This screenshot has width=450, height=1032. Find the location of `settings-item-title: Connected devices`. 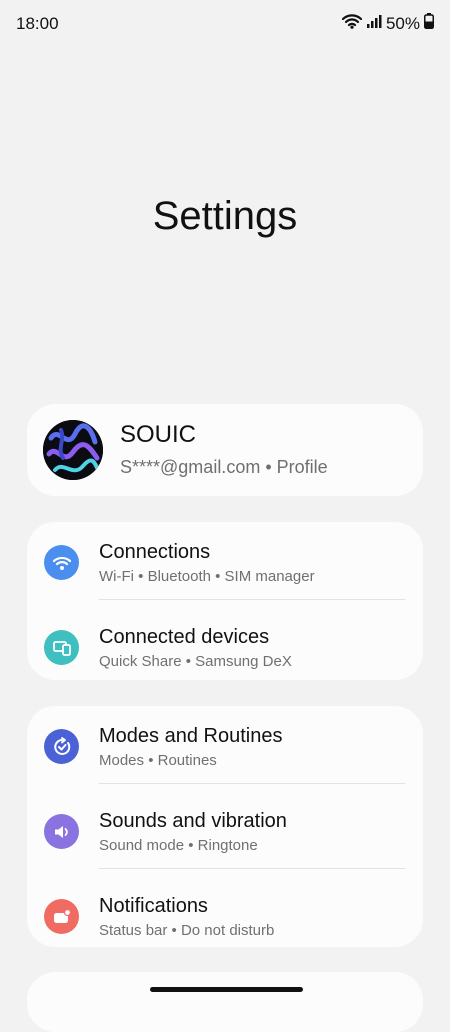

settings-item-title: Connected devices is located at coordinates (184, 637).